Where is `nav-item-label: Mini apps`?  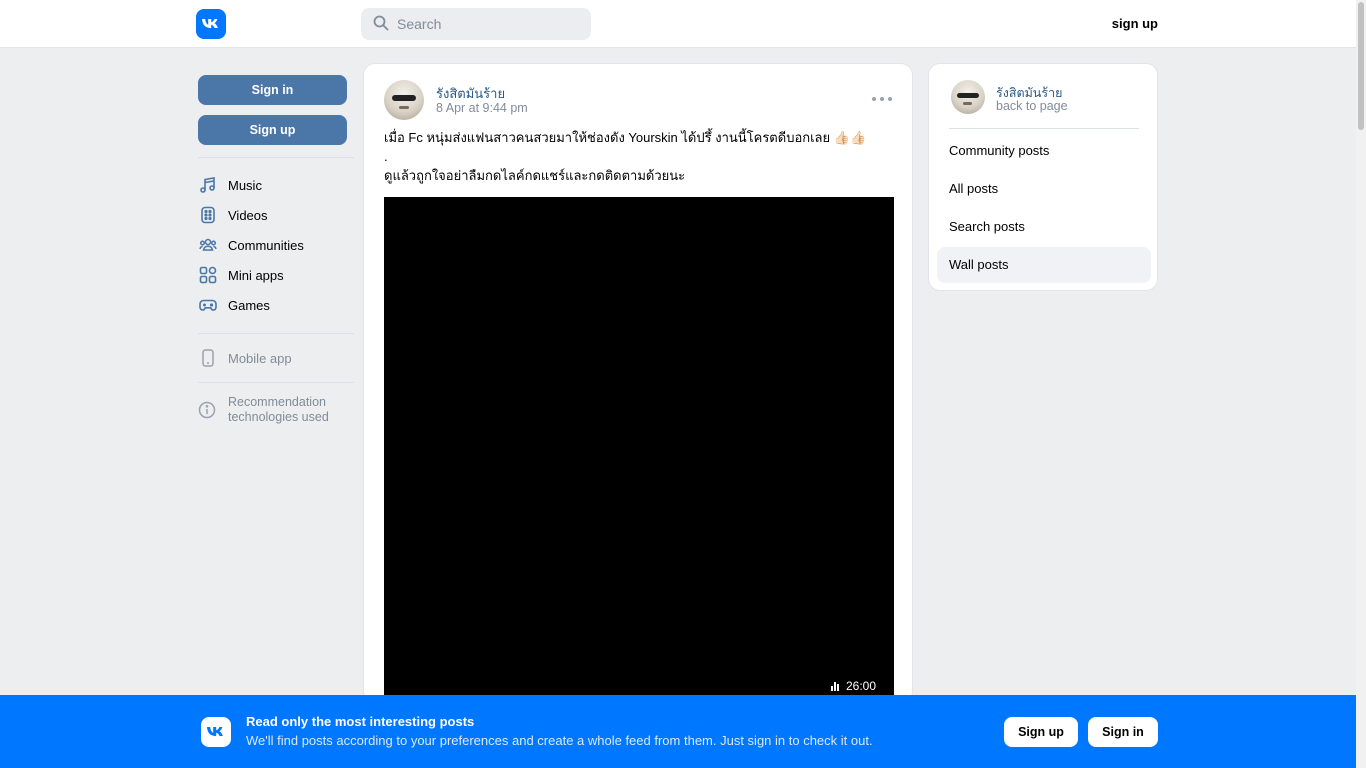 nav-item-label: Mini apps is located at coordinates (256, 275).